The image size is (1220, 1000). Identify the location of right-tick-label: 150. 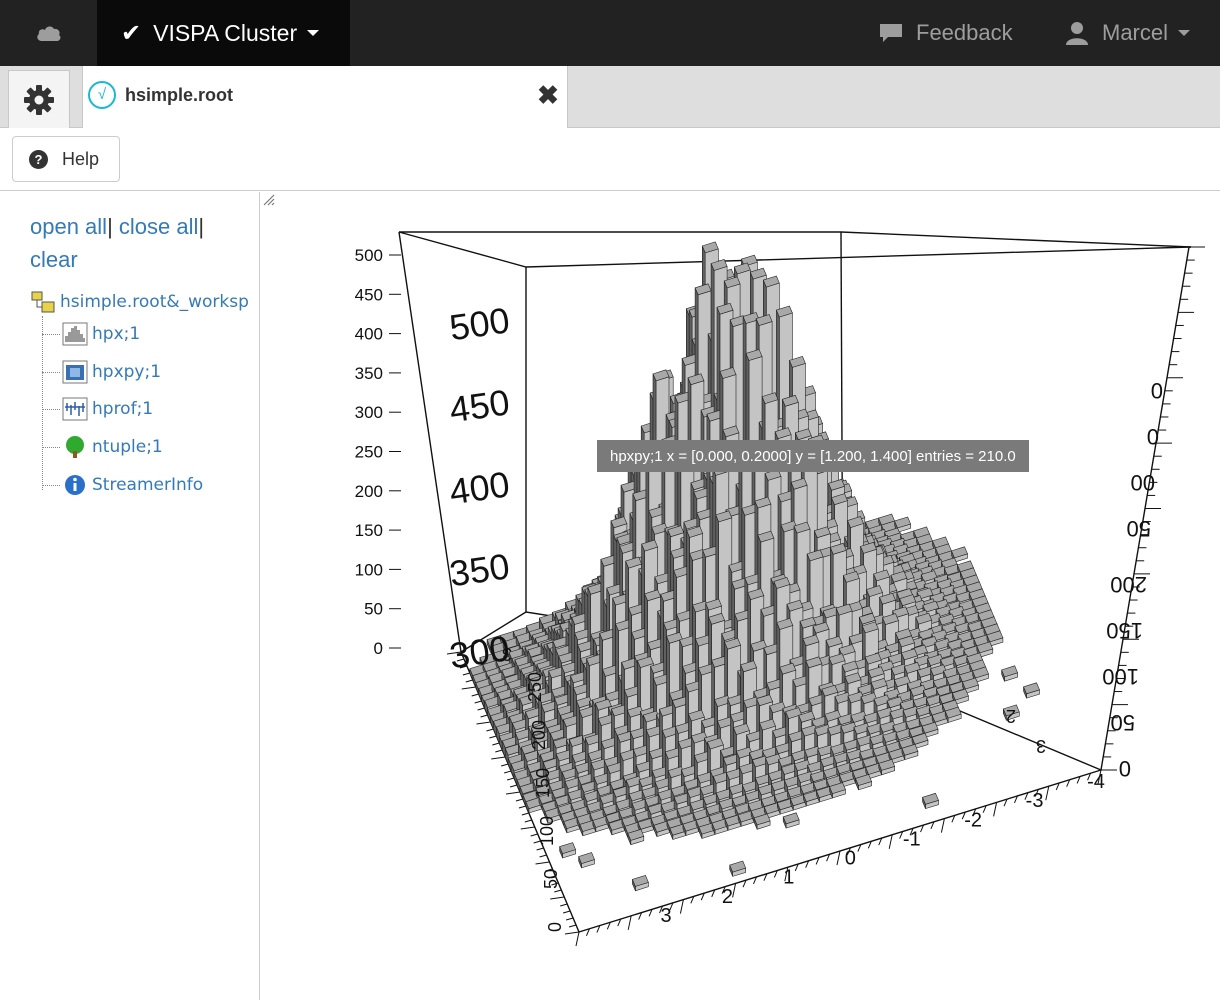
(1124, 630).